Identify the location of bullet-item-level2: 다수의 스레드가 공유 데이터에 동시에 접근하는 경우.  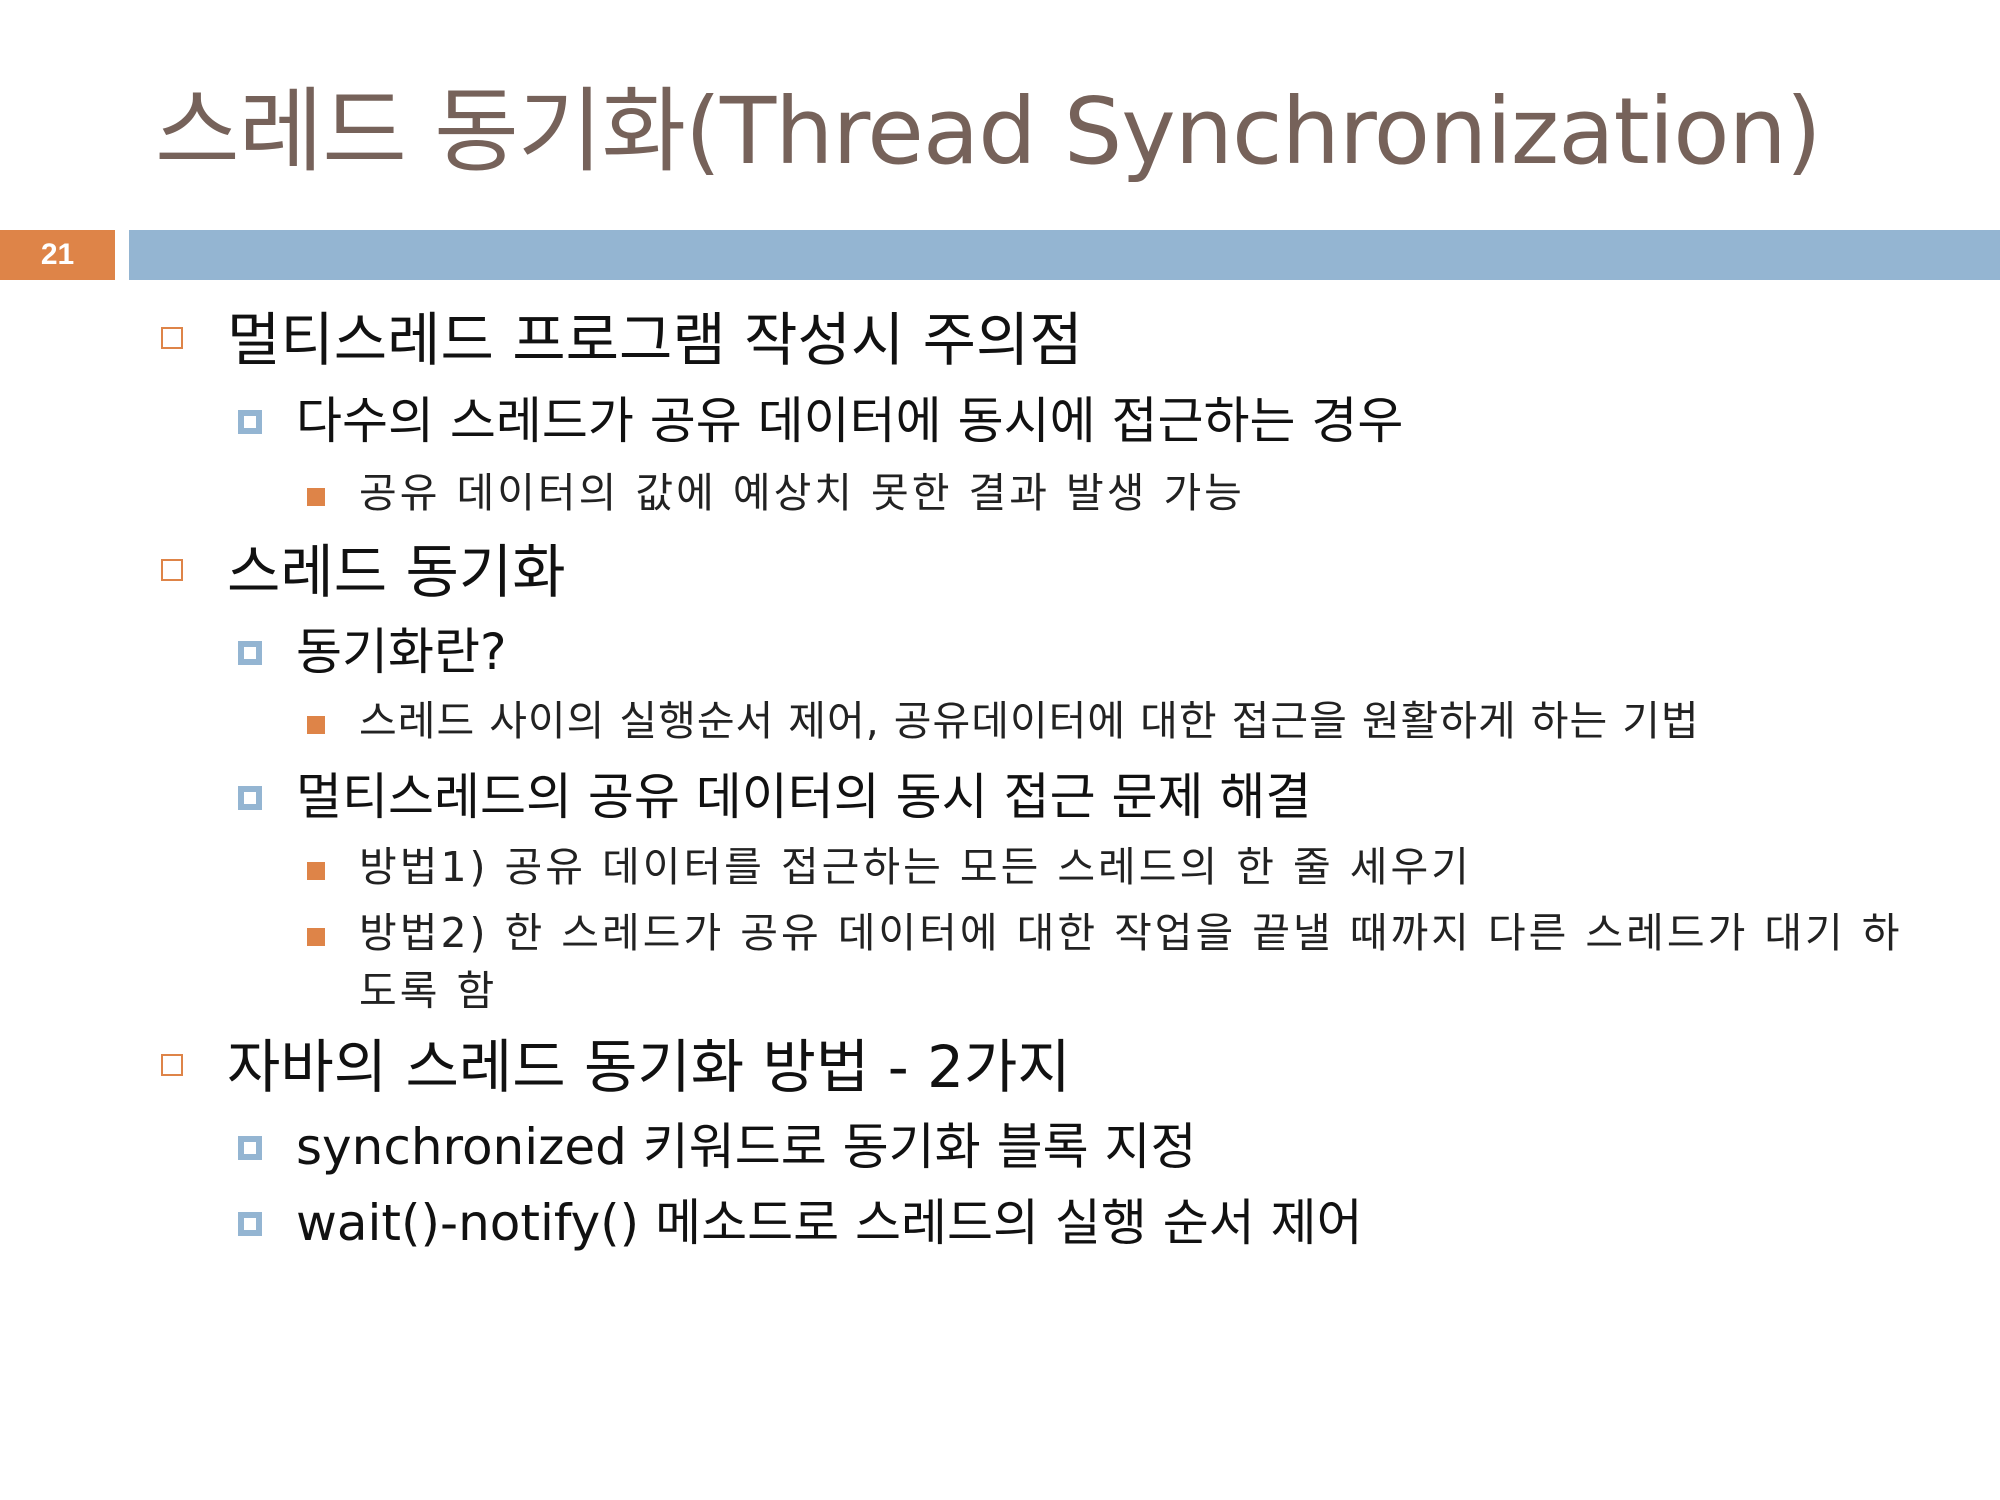
(821, 421).